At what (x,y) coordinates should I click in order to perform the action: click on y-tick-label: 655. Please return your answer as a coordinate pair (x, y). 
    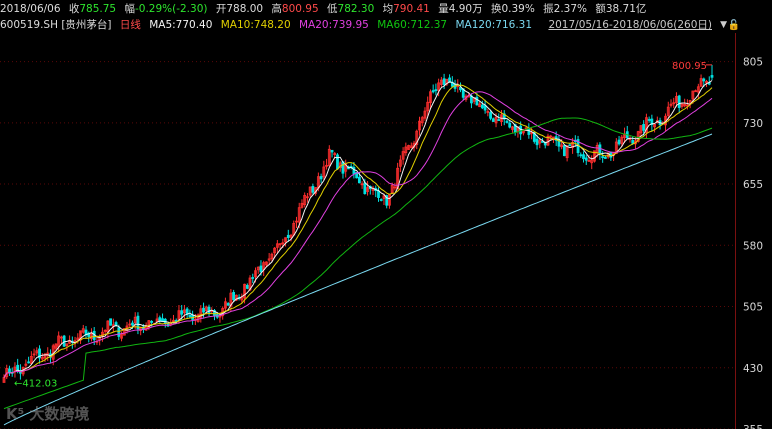
    Looking at the image, I should click on (753, 185).